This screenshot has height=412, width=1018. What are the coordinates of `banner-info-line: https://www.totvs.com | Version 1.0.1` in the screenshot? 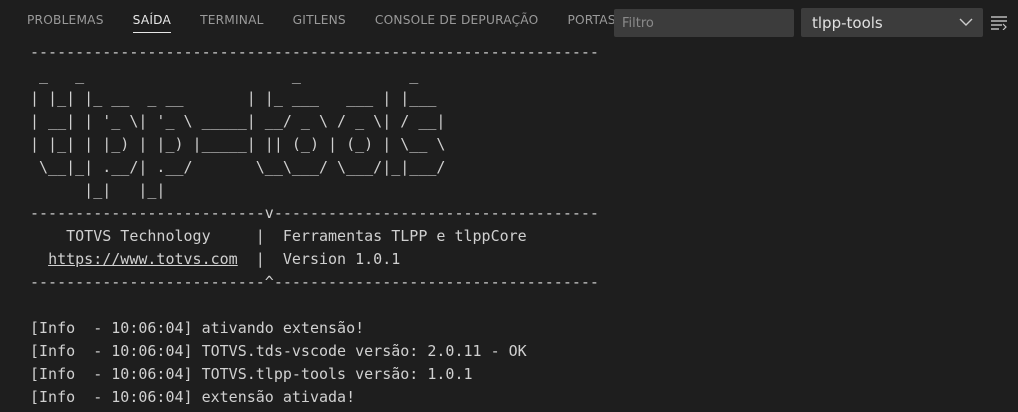 It's located at (524, 259).